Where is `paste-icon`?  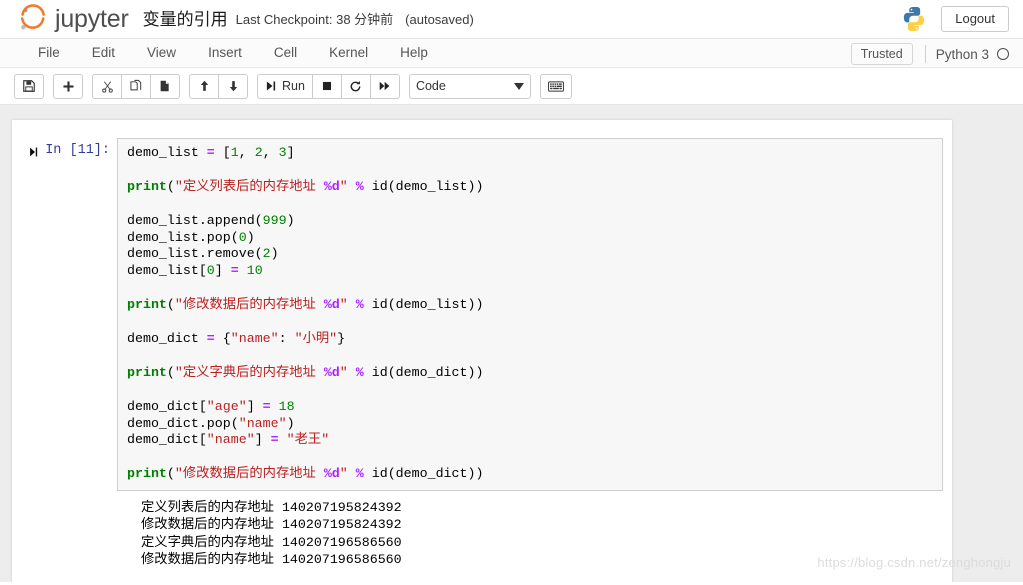 paste-icon is located at coordinates (164, 86).